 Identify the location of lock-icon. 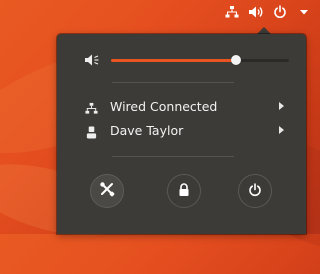
(184, 191).